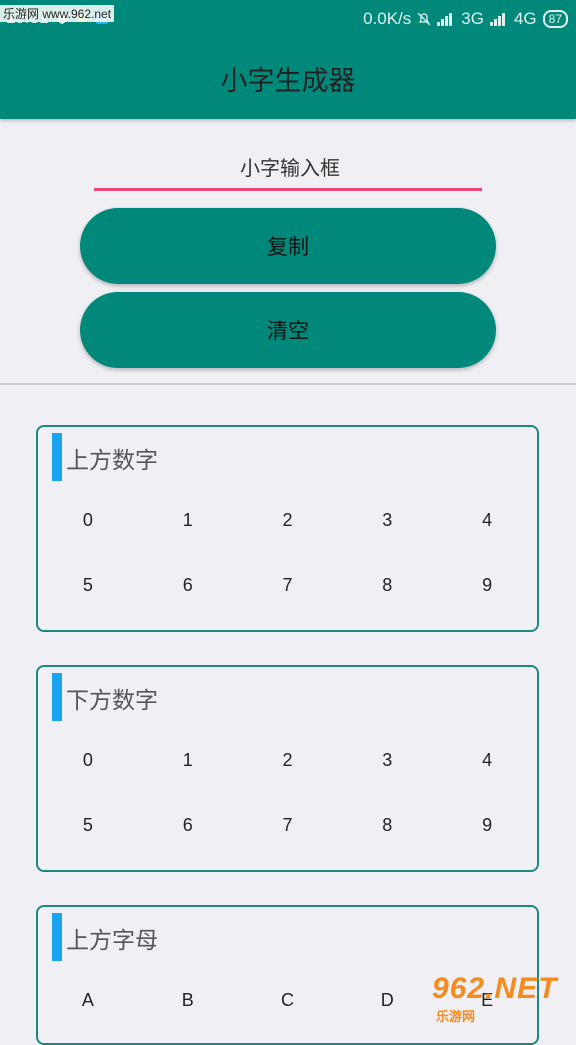 This screenshot has width=576, height=1045. I want to click on copy-button: 复制, so click(288, 246).